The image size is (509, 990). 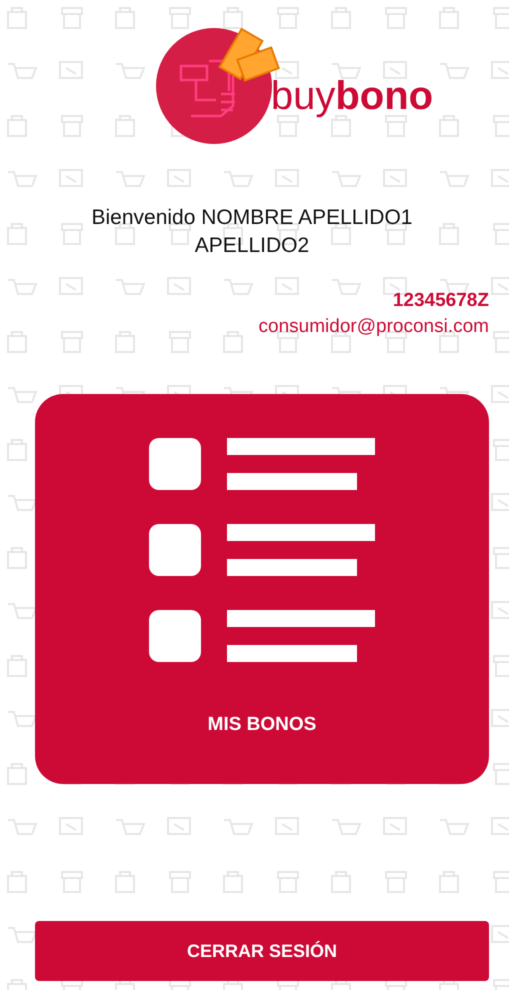 What do you see at coordinates (352, 96) in the screenshot?
I see `logo-wordmark: buybono` at bounding box center [352, 96].